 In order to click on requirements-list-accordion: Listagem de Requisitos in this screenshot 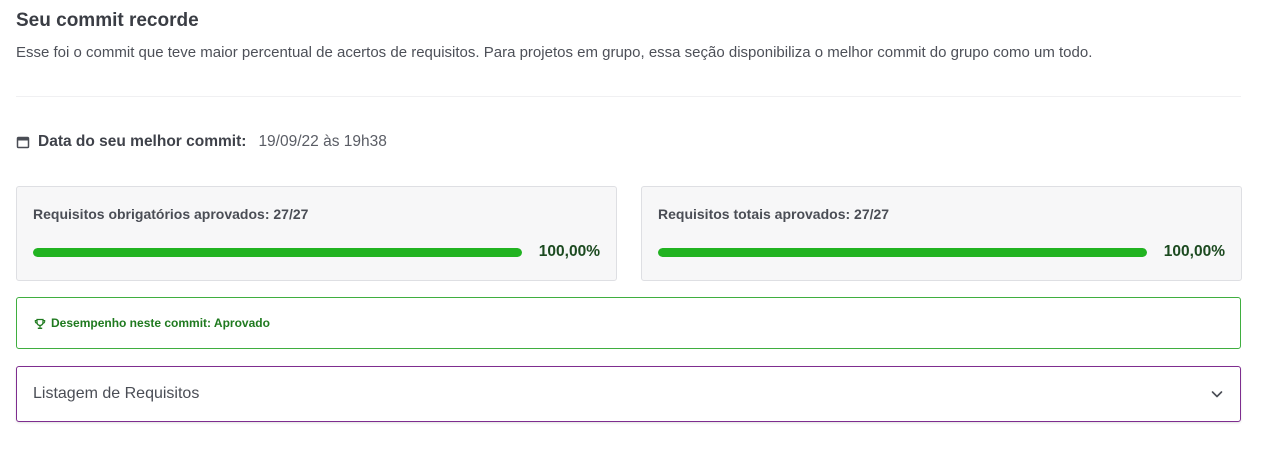, I will do `click(628, 394)`.